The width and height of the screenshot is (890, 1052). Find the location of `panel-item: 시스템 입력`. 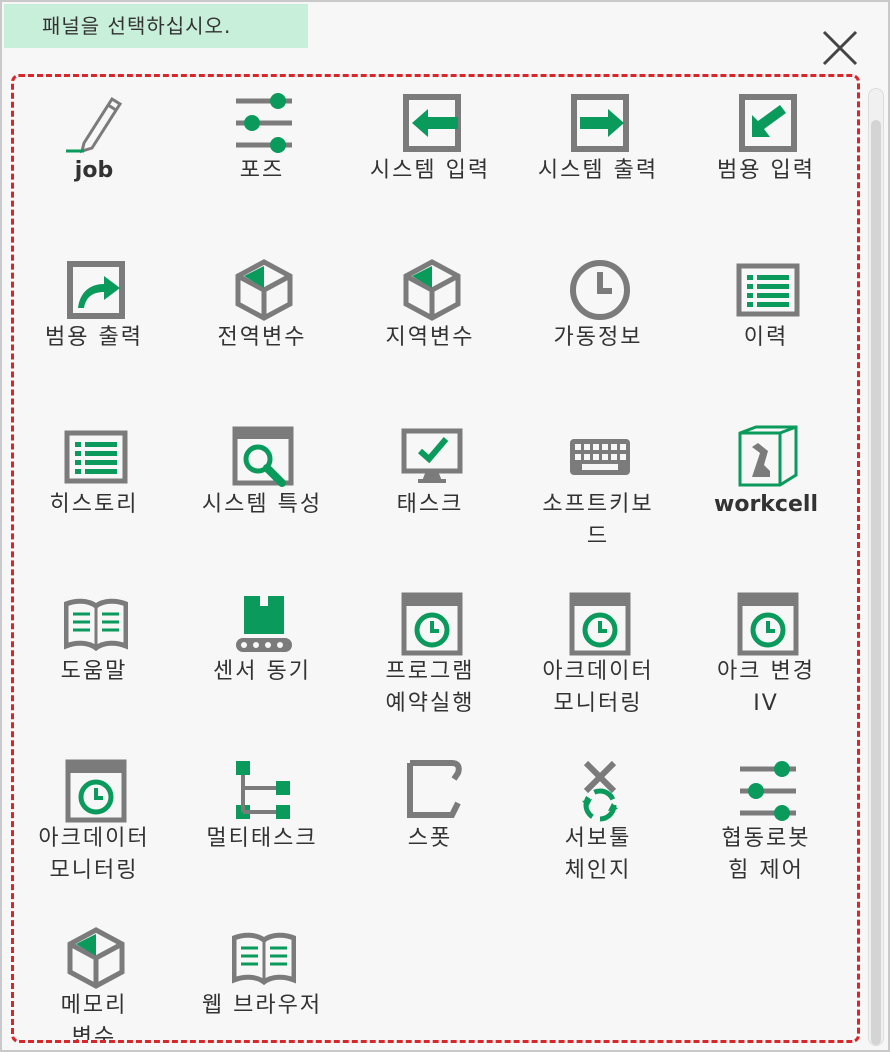

panel-item: 시스템 입력 is located at coordinates (430, 156).